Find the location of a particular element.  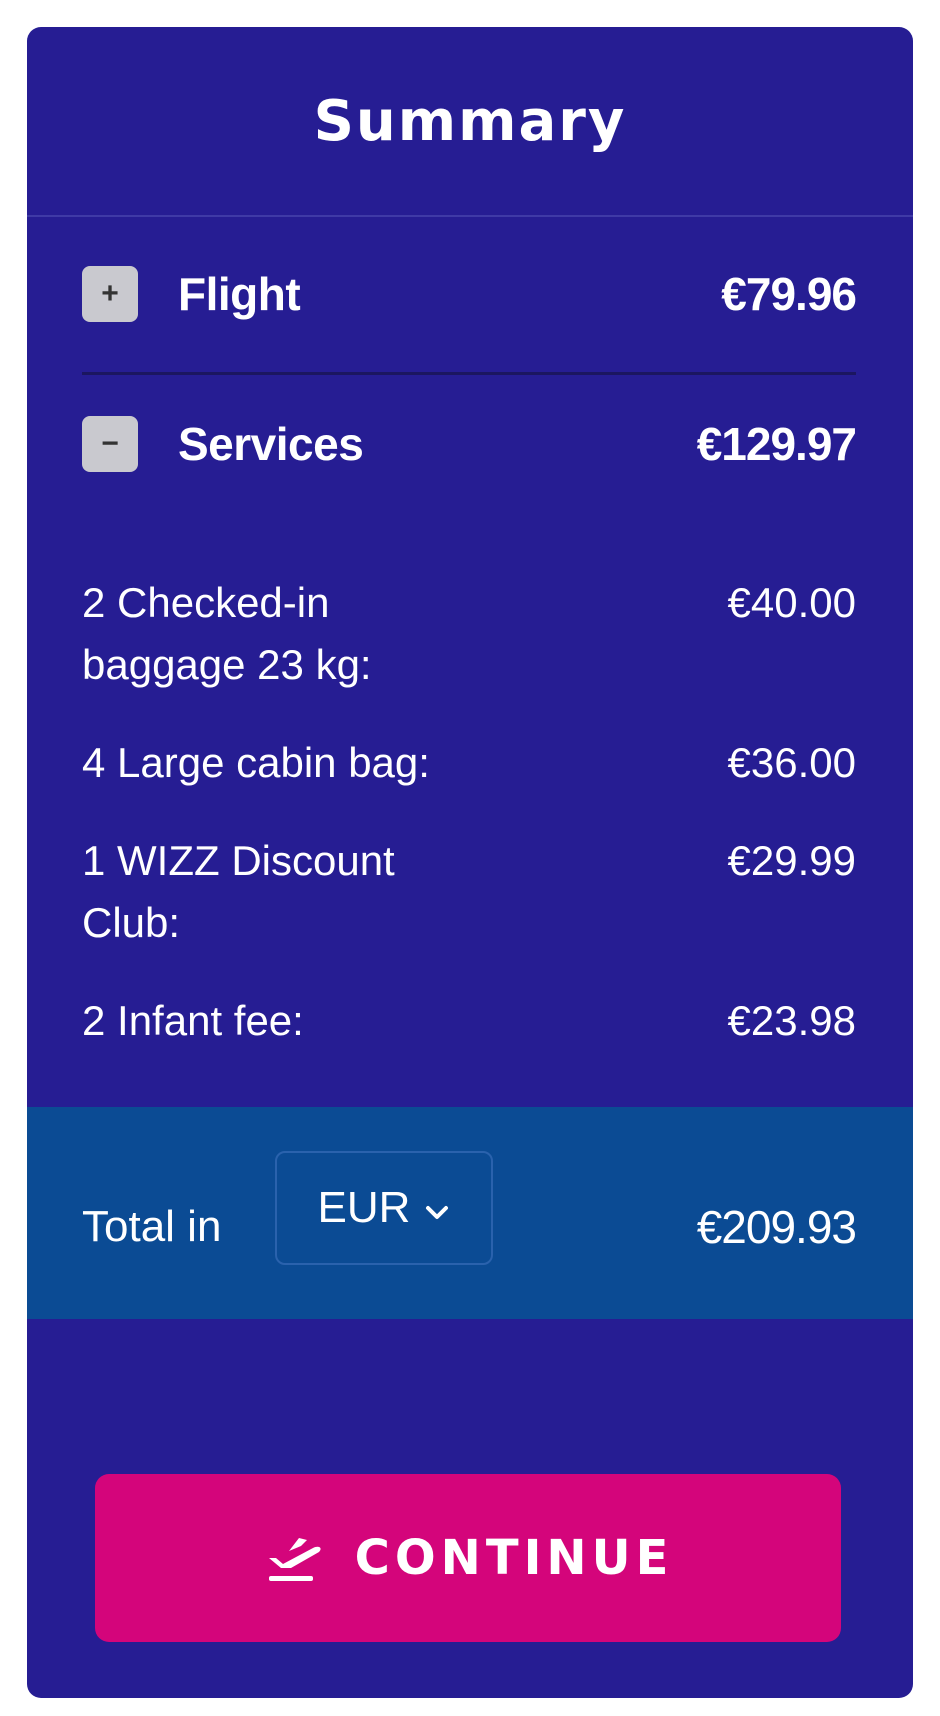

service-item-label: 1 WIZZ Discount Club: is located at coordinates (238, 891).